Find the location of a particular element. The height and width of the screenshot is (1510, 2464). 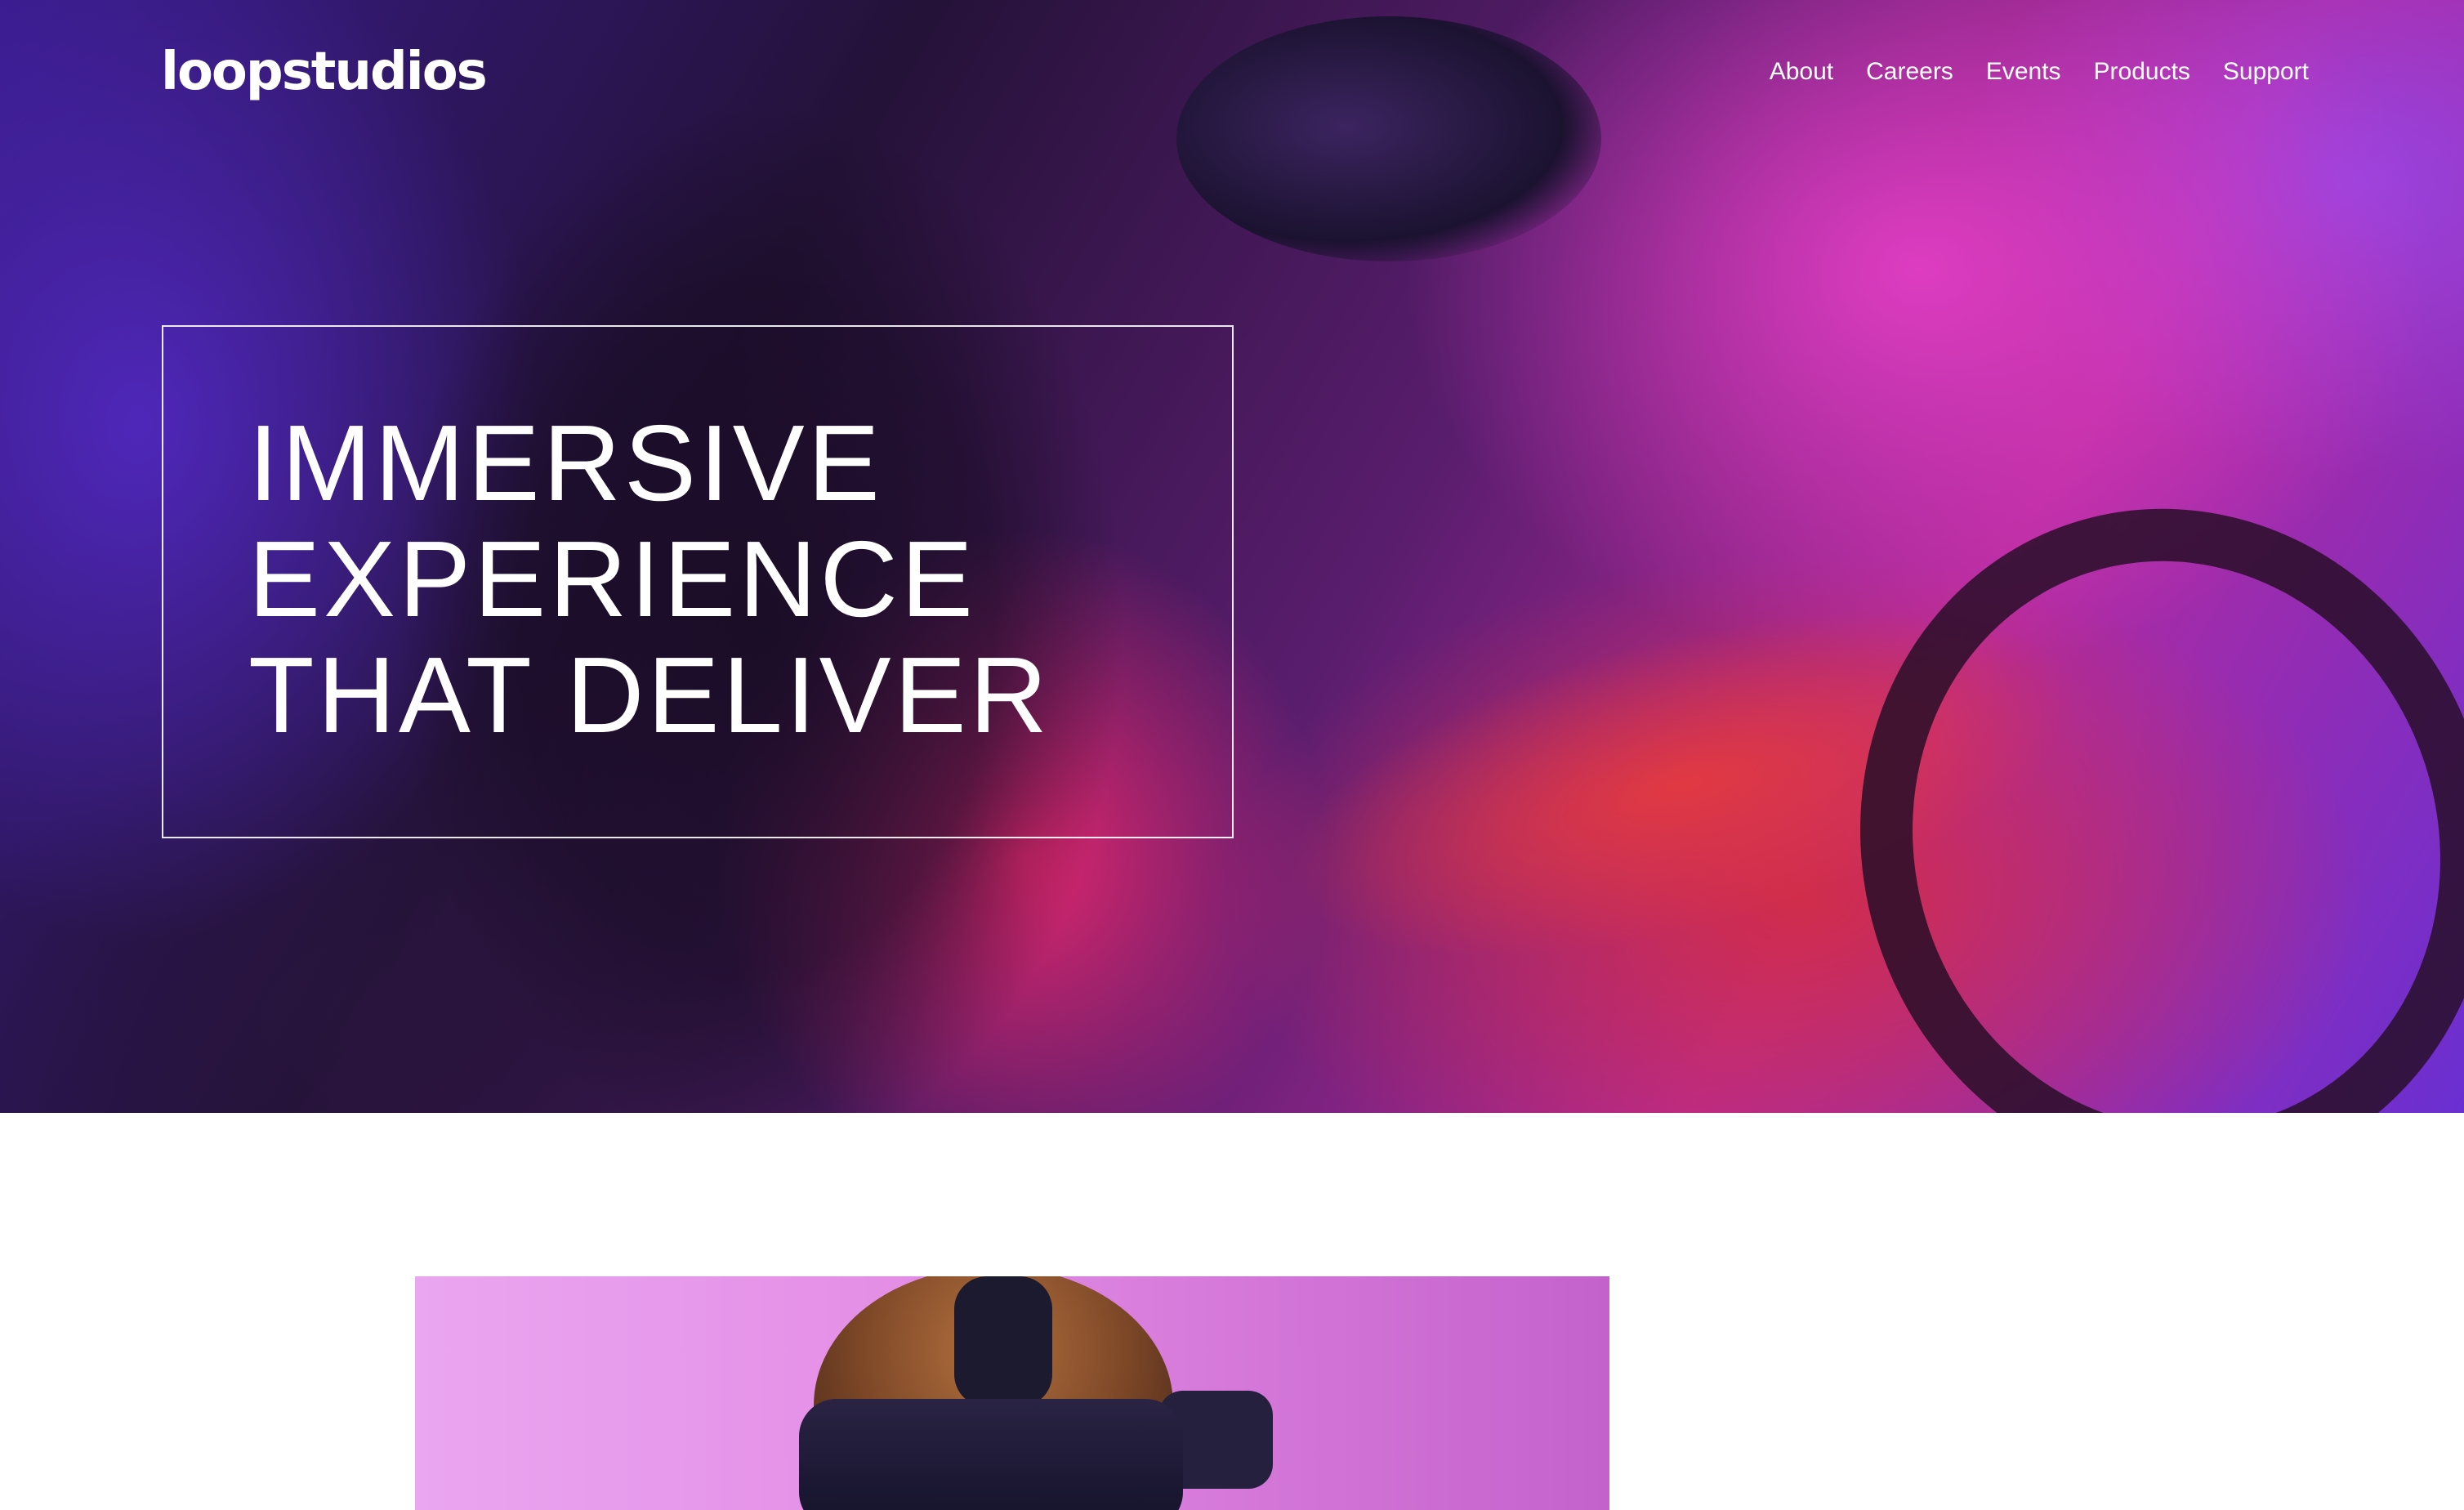

hero-headline-line-3: THAT DELIVER is located at coordinates (649, 695).